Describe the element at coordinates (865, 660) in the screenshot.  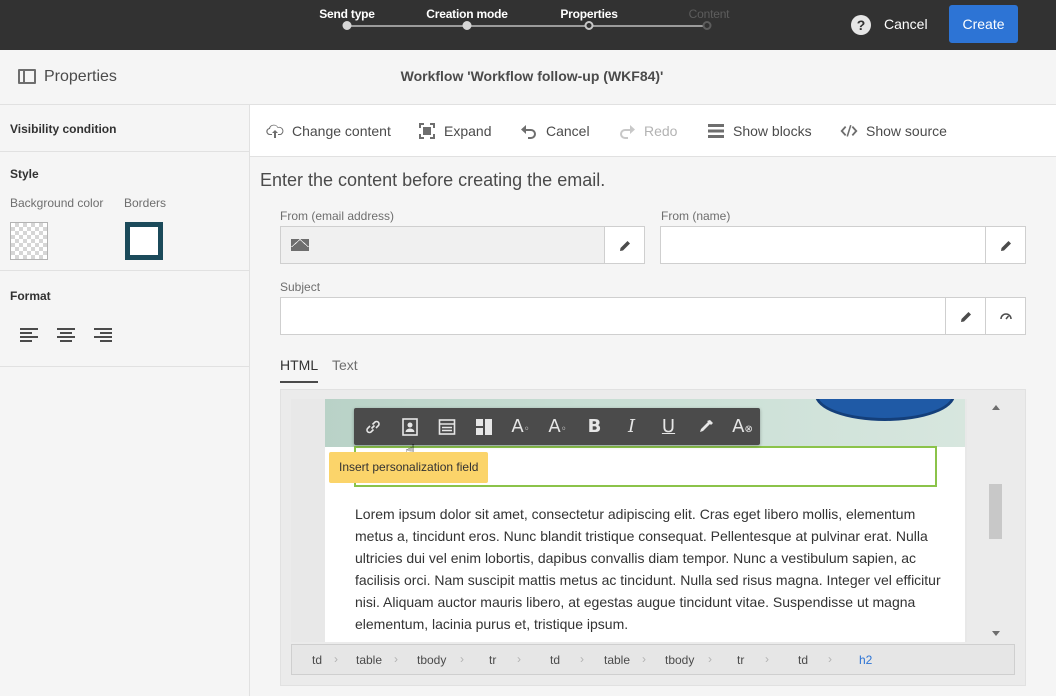
I see `crumb-h2: h2` at that location.